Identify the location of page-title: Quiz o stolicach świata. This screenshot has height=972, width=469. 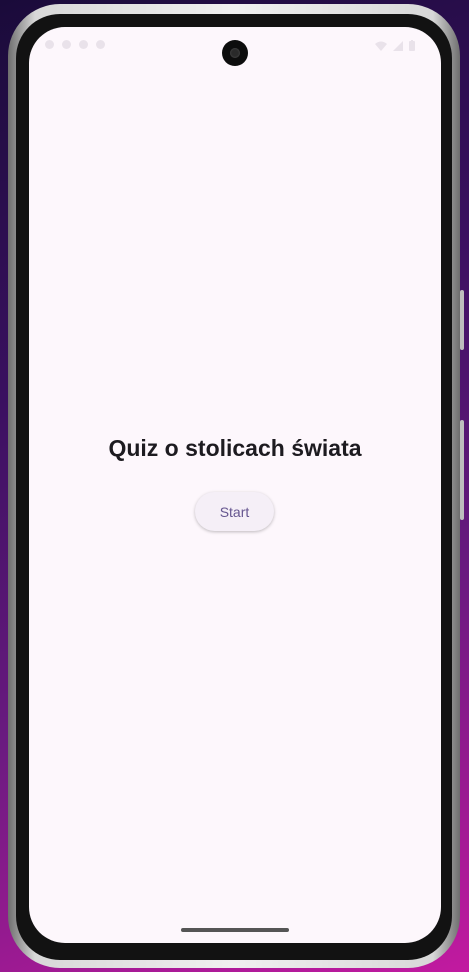
(235, 448).